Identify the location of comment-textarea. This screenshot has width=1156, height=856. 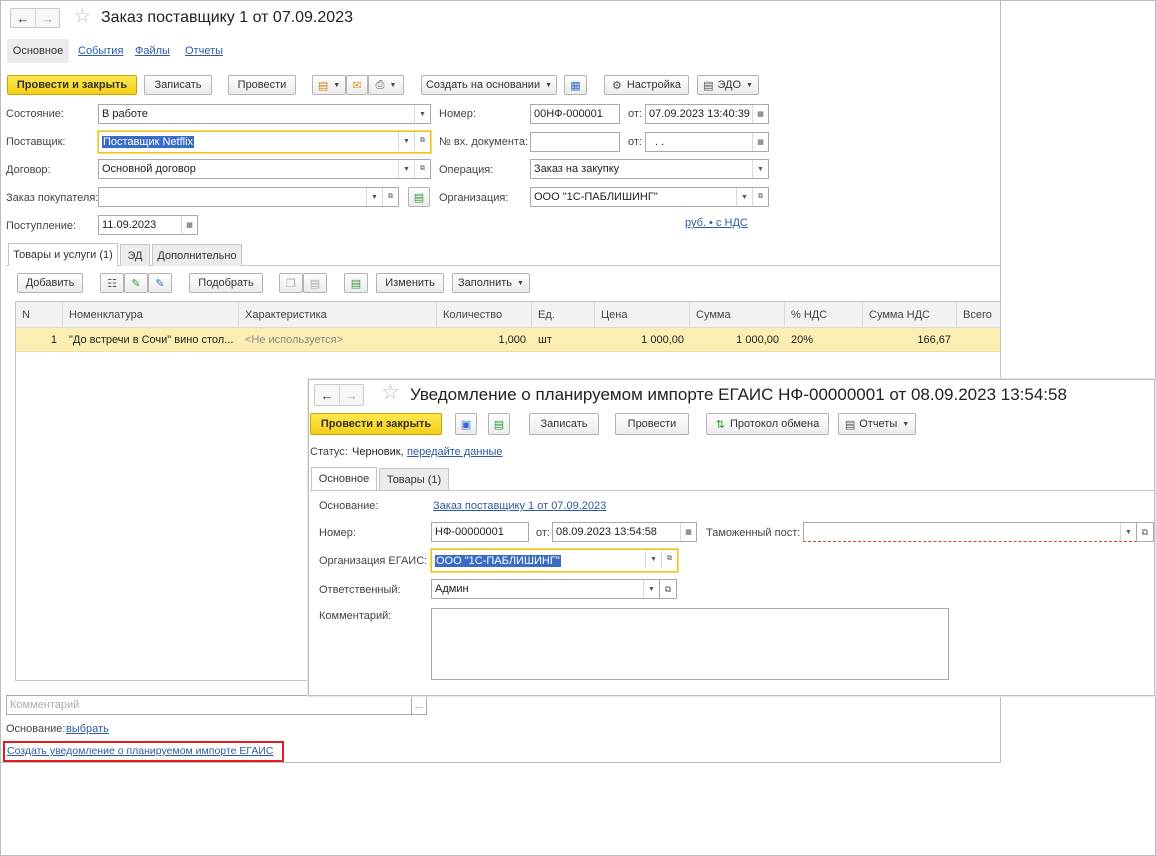
(690, 644).